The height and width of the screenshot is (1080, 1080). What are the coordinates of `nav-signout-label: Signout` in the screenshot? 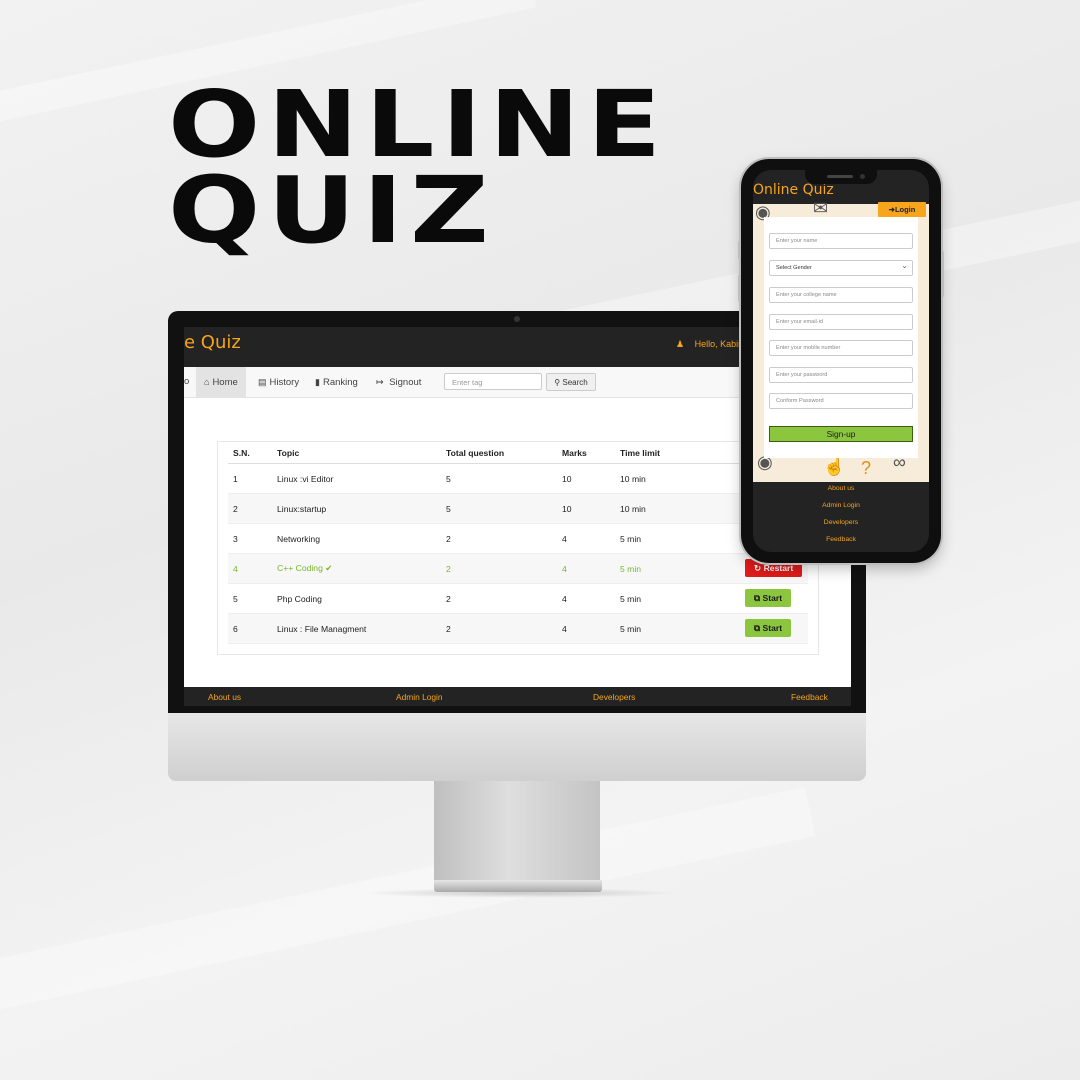 It's located at (405, 382).